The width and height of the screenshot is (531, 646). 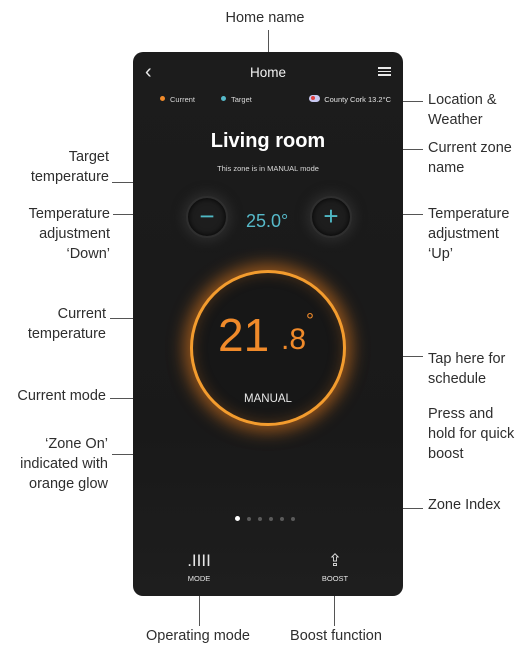 I want to click on mode-tab: .IIII MODE, so click(x=199, y=566).